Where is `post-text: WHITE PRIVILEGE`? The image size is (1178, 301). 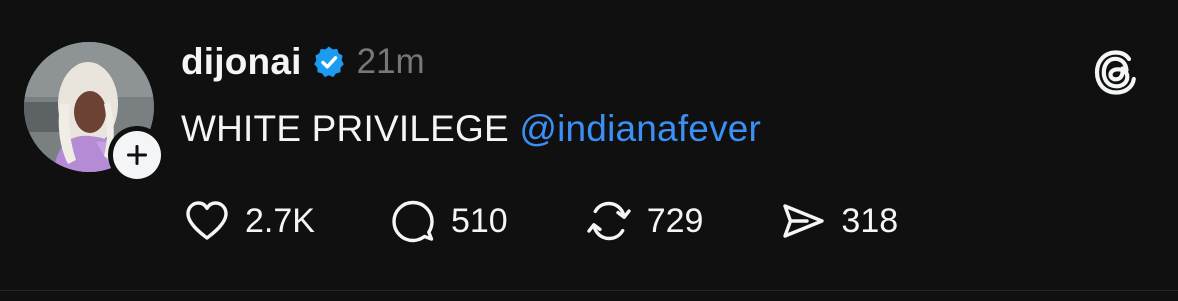
post-text: WHITE PRIVILEGE is located at coordinates (350, 128).